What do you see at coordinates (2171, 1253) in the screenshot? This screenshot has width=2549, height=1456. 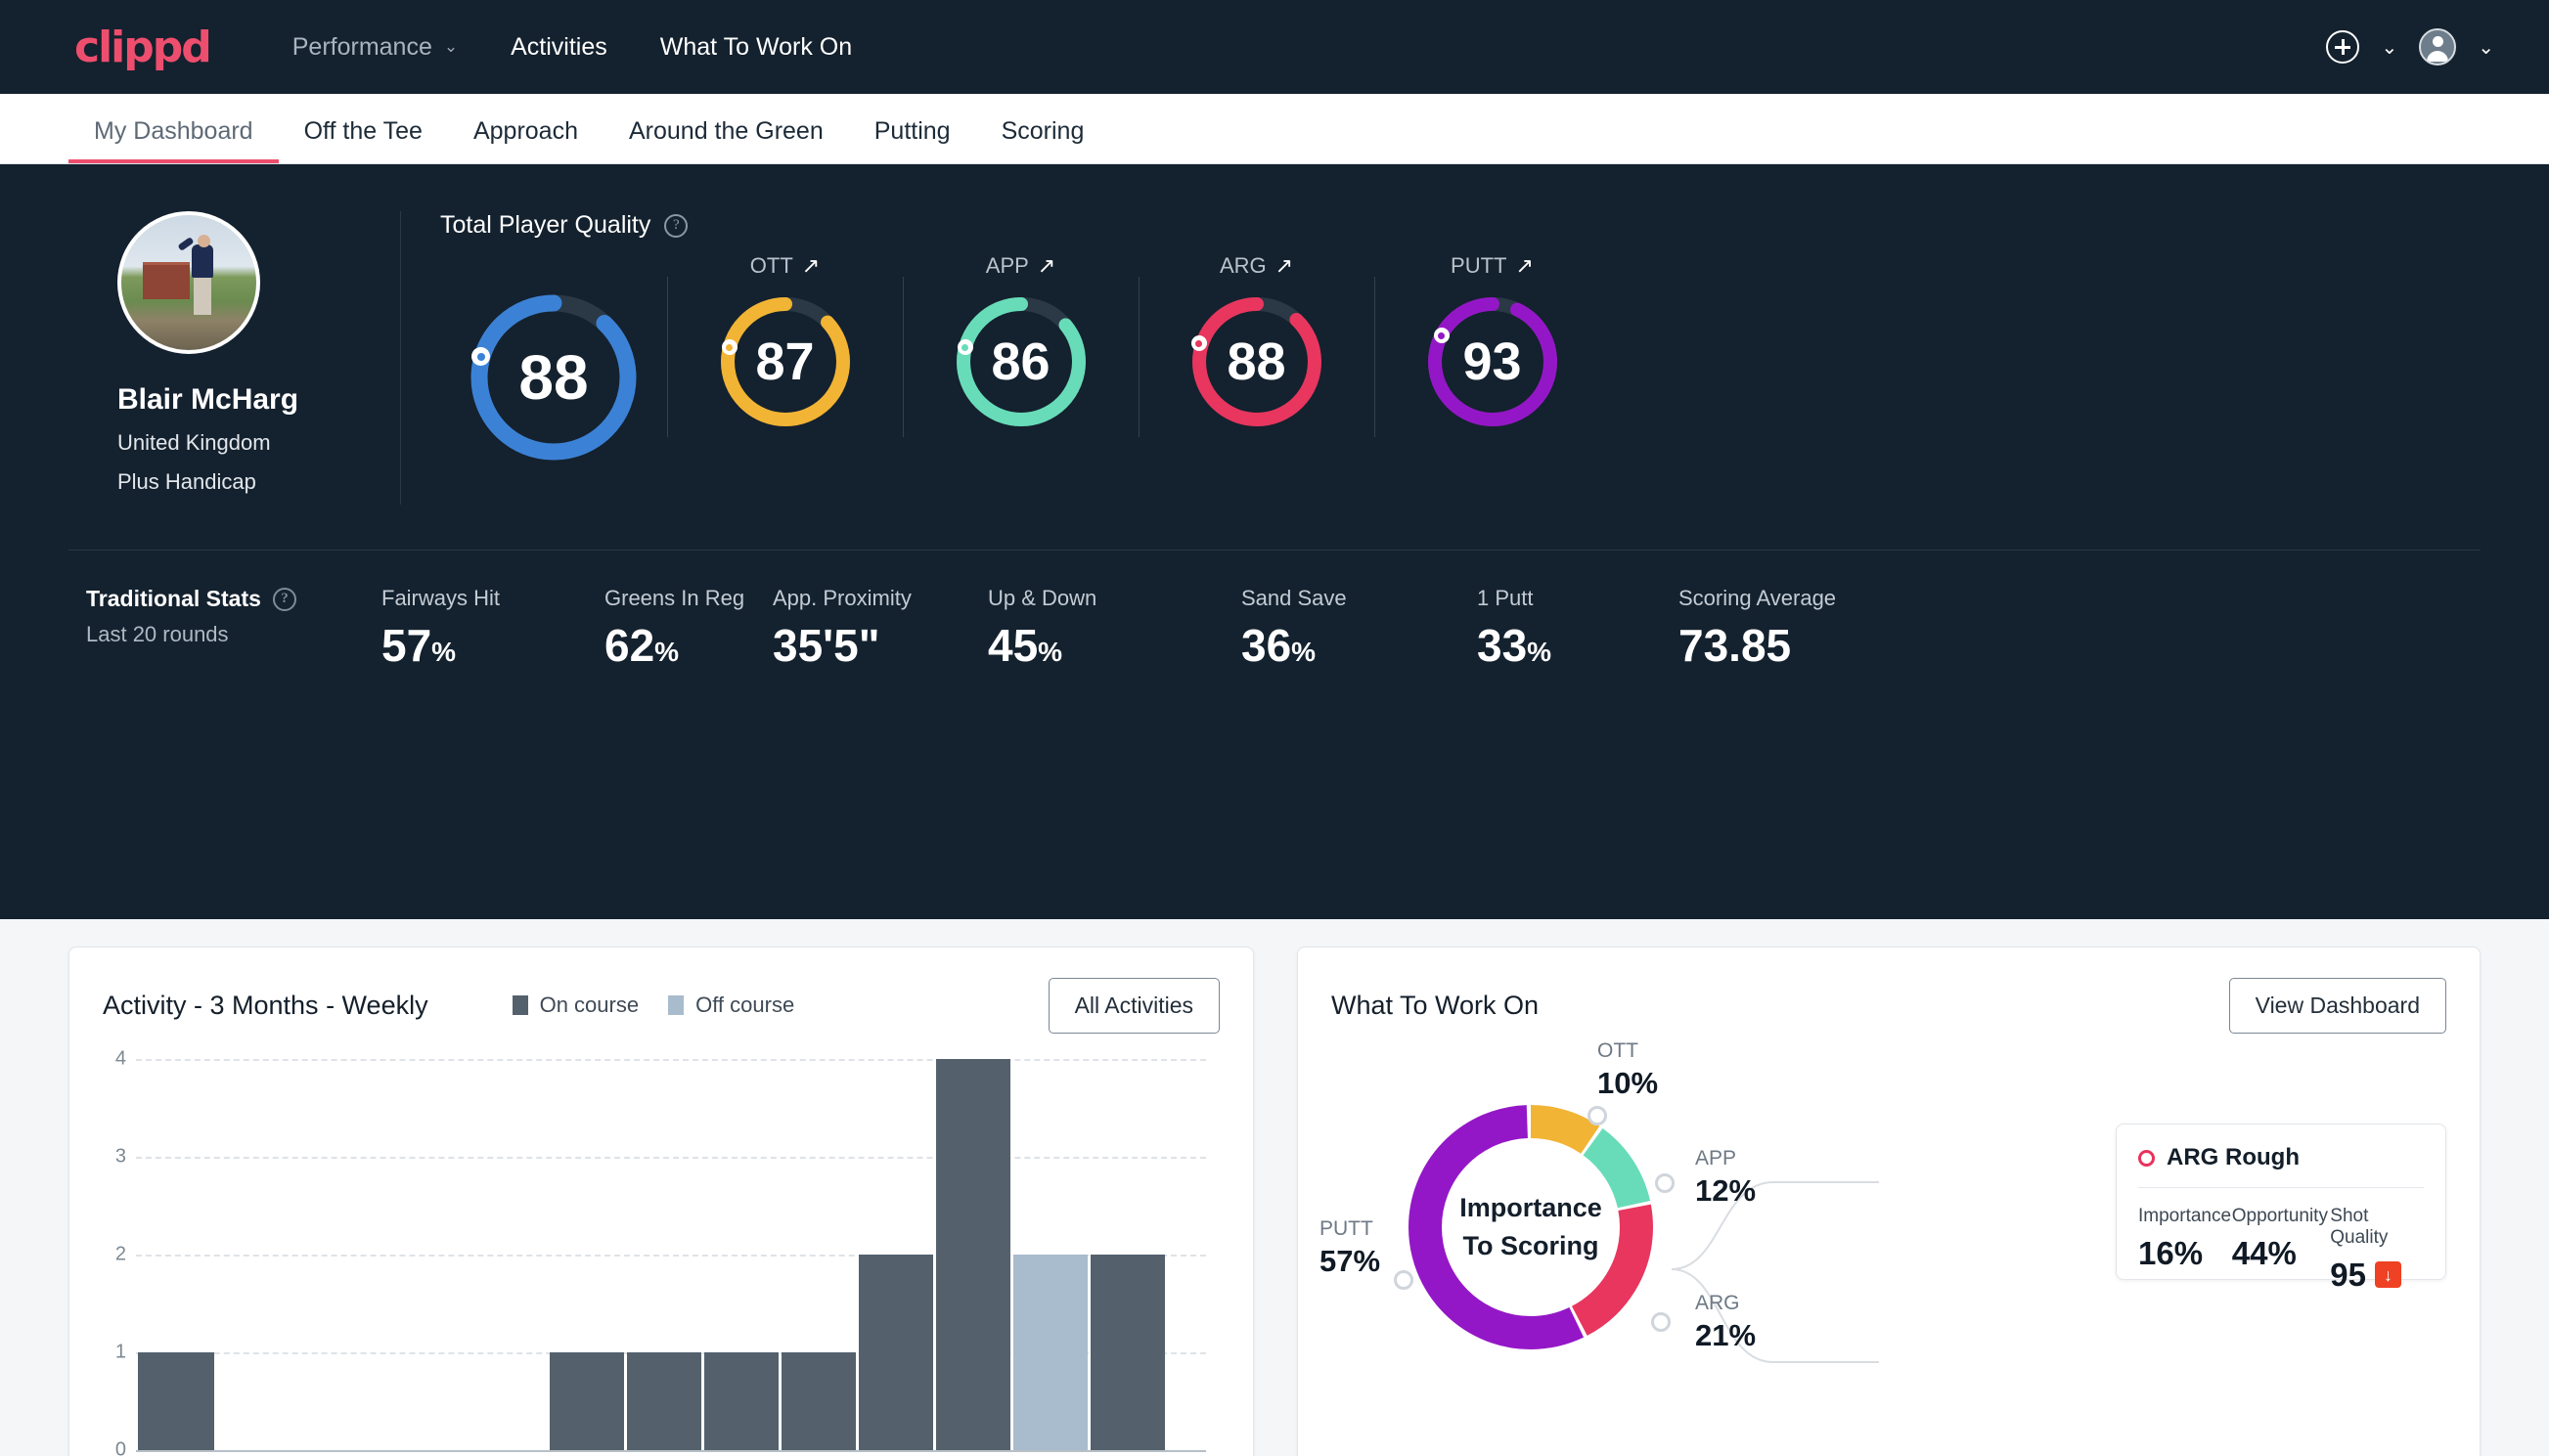 I see `detail-metric-value: 16%` at bounding box center [2171, 1253].